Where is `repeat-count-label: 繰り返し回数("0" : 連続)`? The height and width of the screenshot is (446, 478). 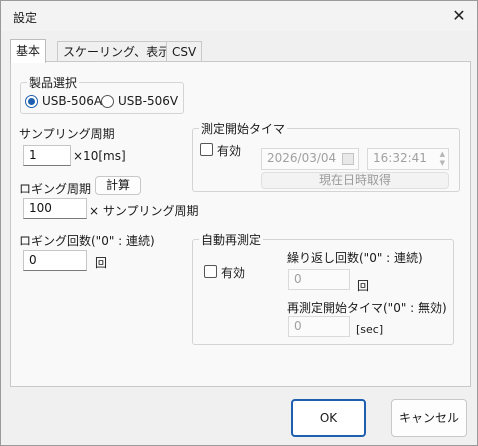
repeat-count-label: 繰り返し回数("0" : 連続) is located at coordinates (355, 258).